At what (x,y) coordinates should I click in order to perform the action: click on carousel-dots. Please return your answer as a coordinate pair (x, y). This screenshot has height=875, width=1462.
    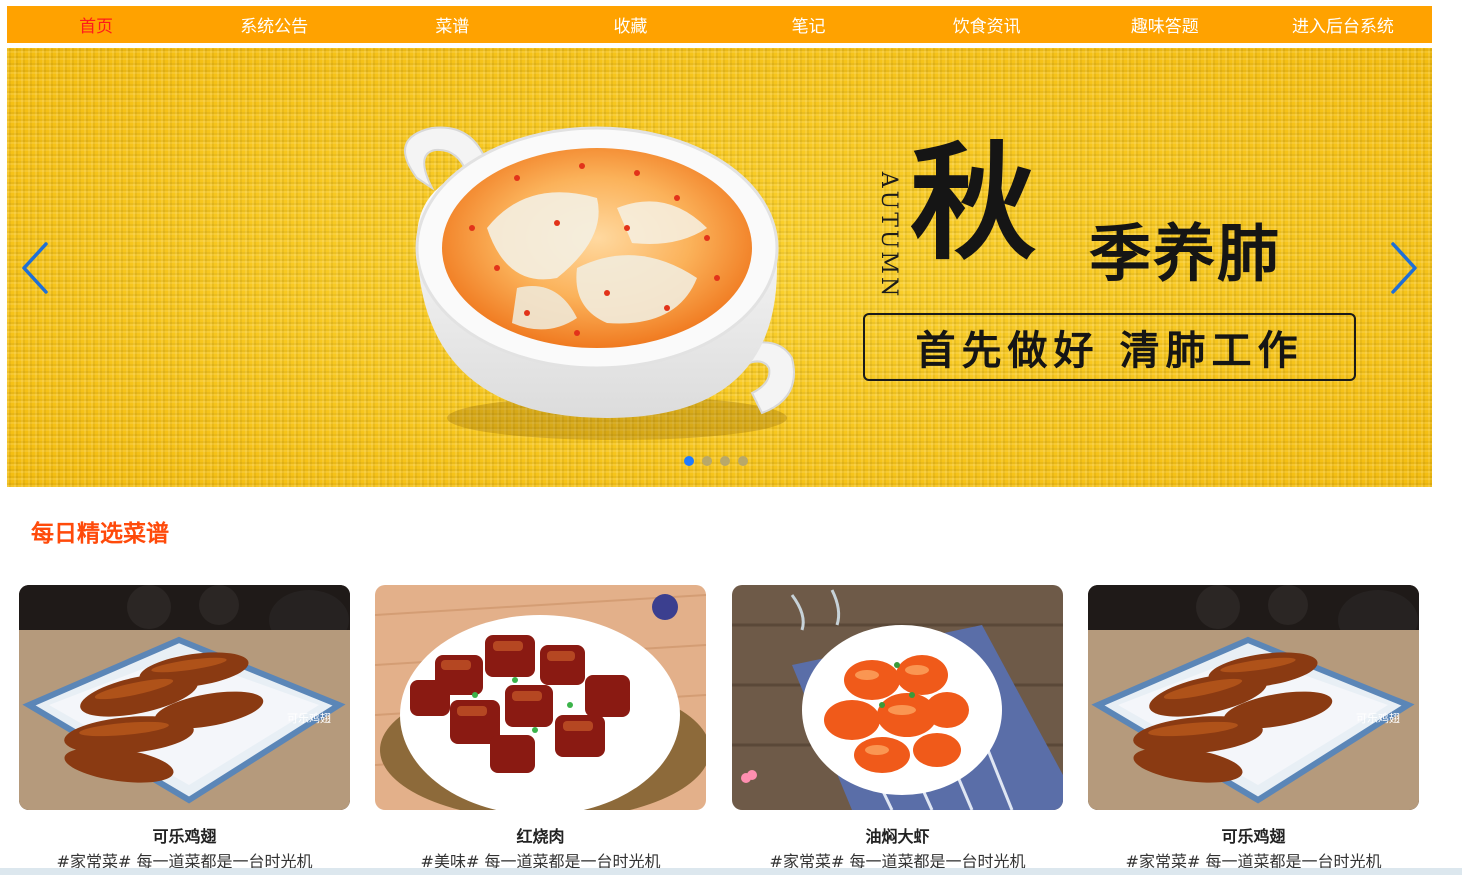
    Looking at the image, I should click on (716, 461).